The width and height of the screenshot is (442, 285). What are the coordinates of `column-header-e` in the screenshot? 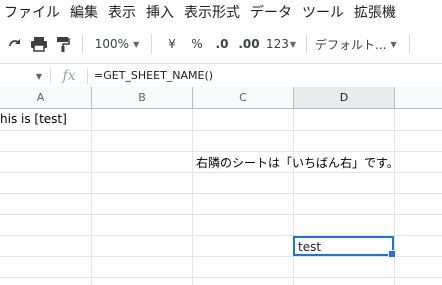 It's located at (418, 98).